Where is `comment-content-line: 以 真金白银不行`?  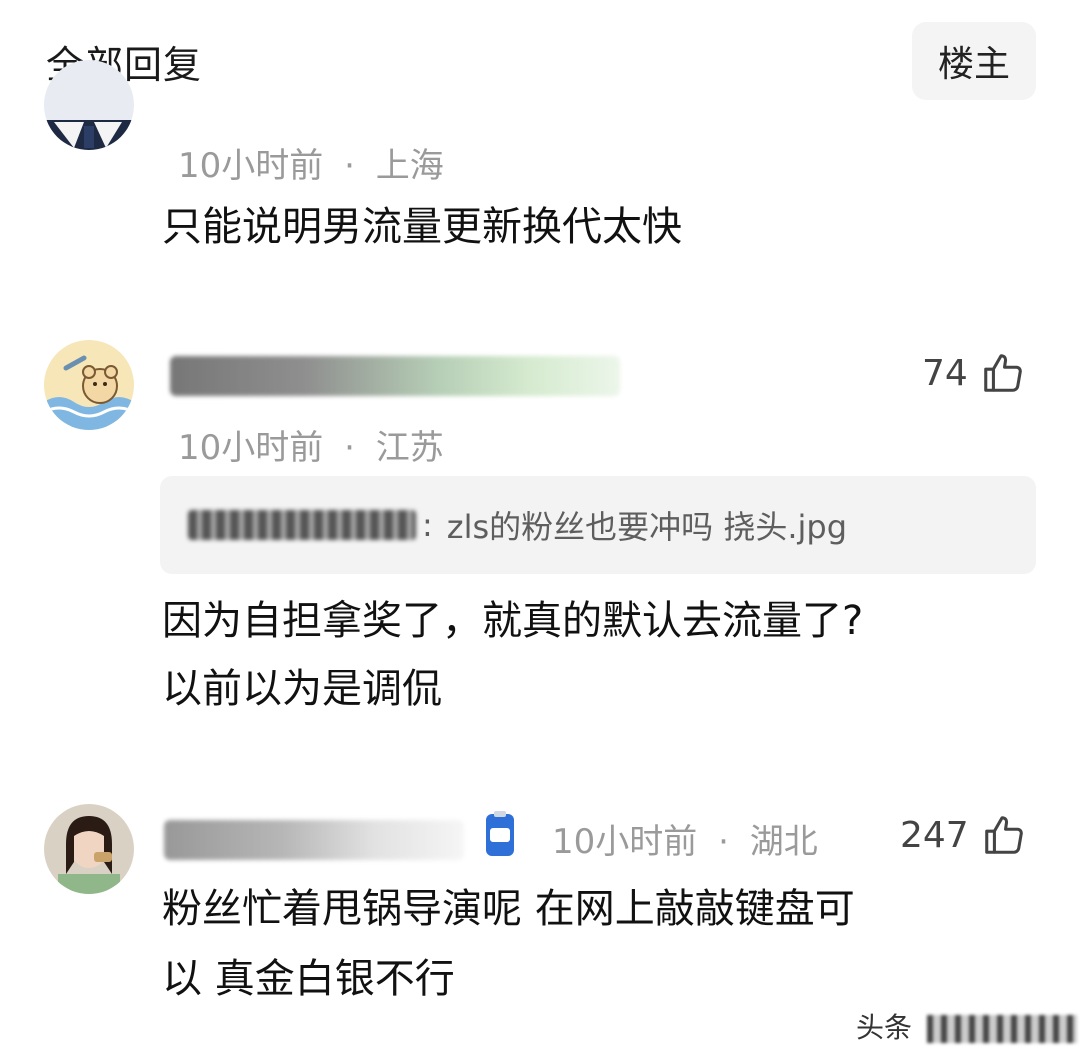
comment-content-line: 以 真金白银不行 is located at coordinates (308, 979).